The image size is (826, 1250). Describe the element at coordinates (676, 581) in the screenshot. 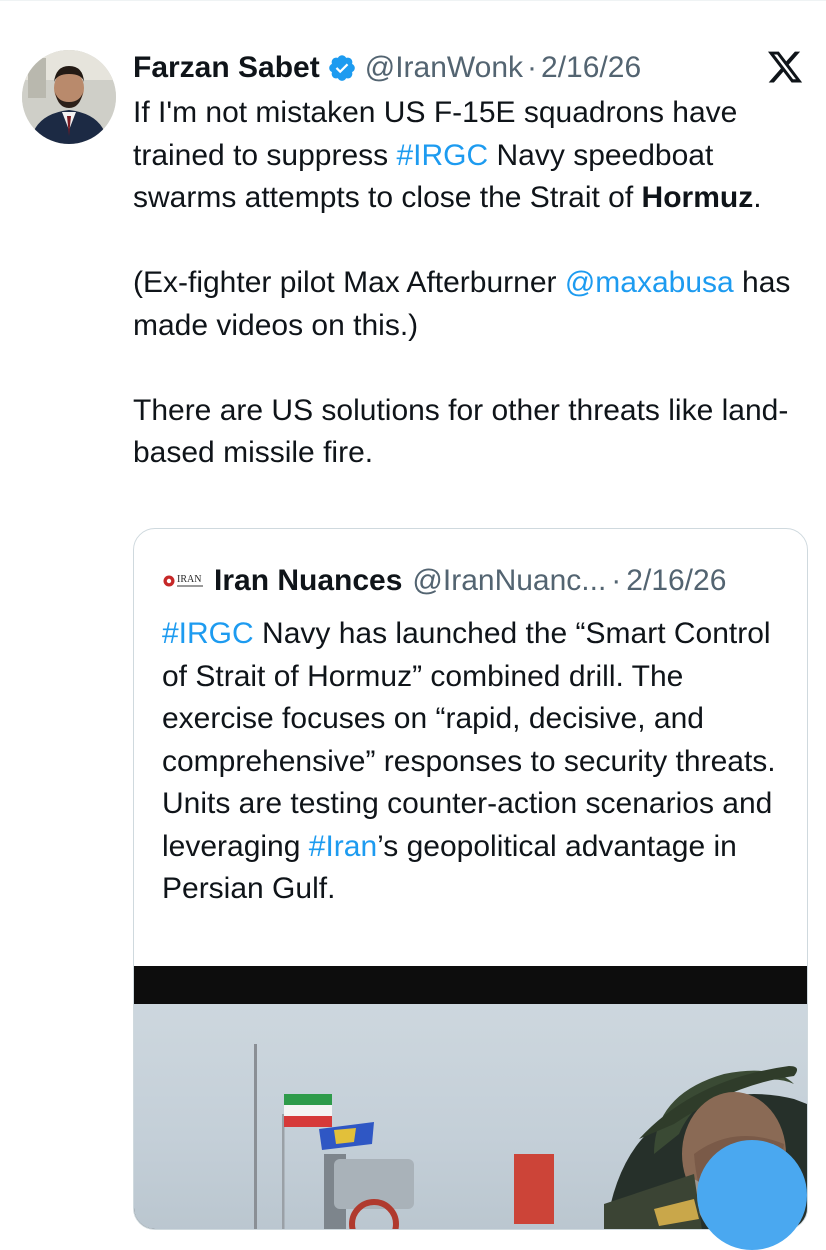

I see `quoted-tweet-date: 2/16/26` at that location.